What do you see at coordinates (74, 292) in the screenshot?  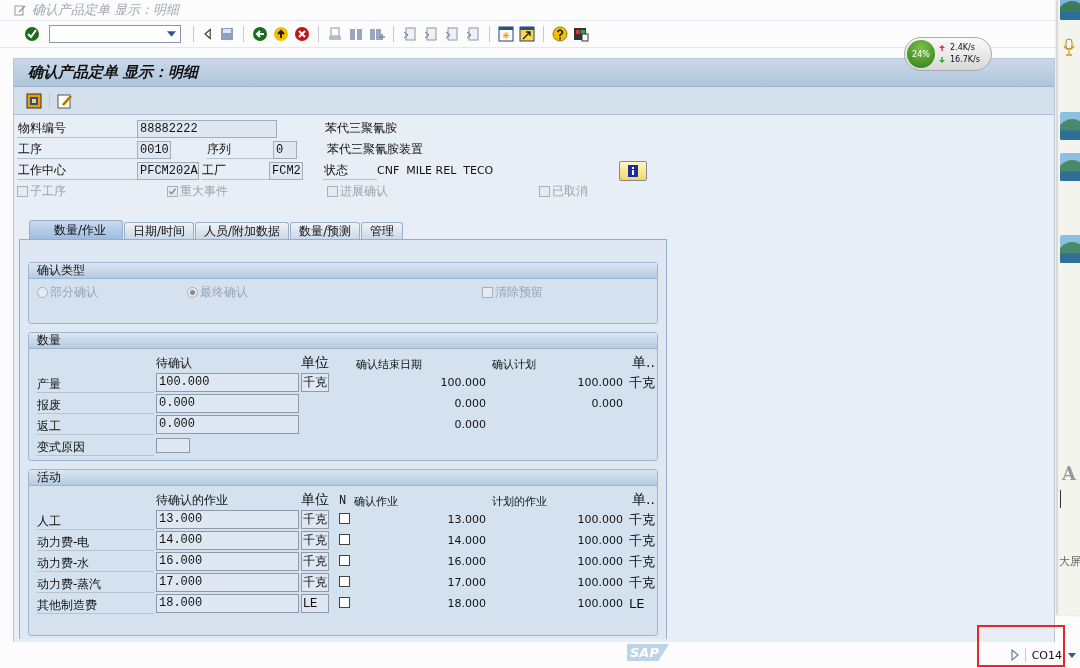 I see `option-label: 部分确认` at bounding box center [74, 292].